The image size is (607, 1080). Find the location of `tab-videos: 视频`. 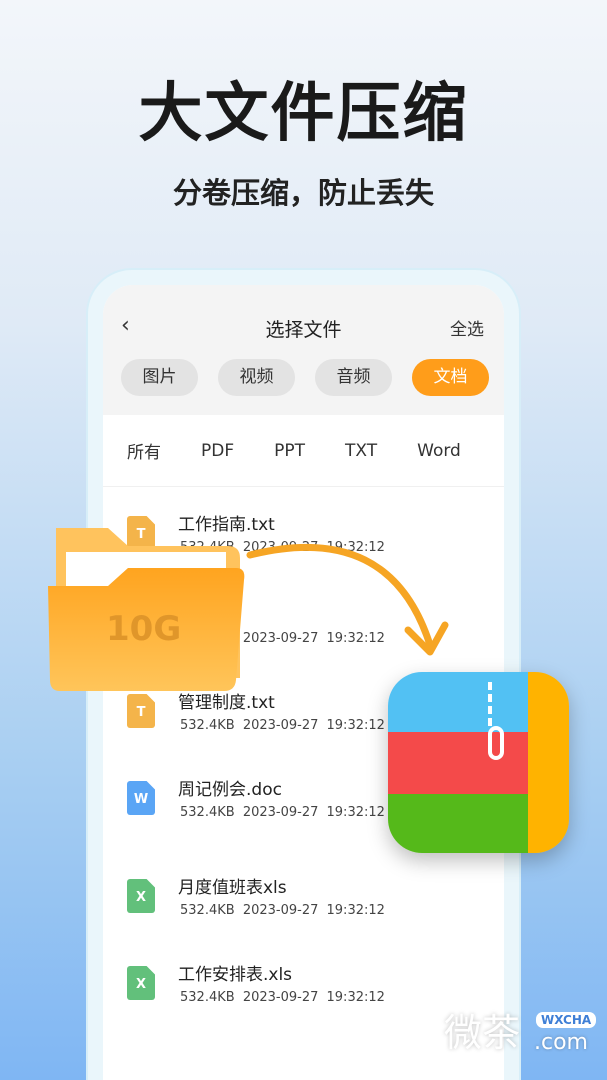

tab-videos: 视频 is located at coordinates (256, 377).